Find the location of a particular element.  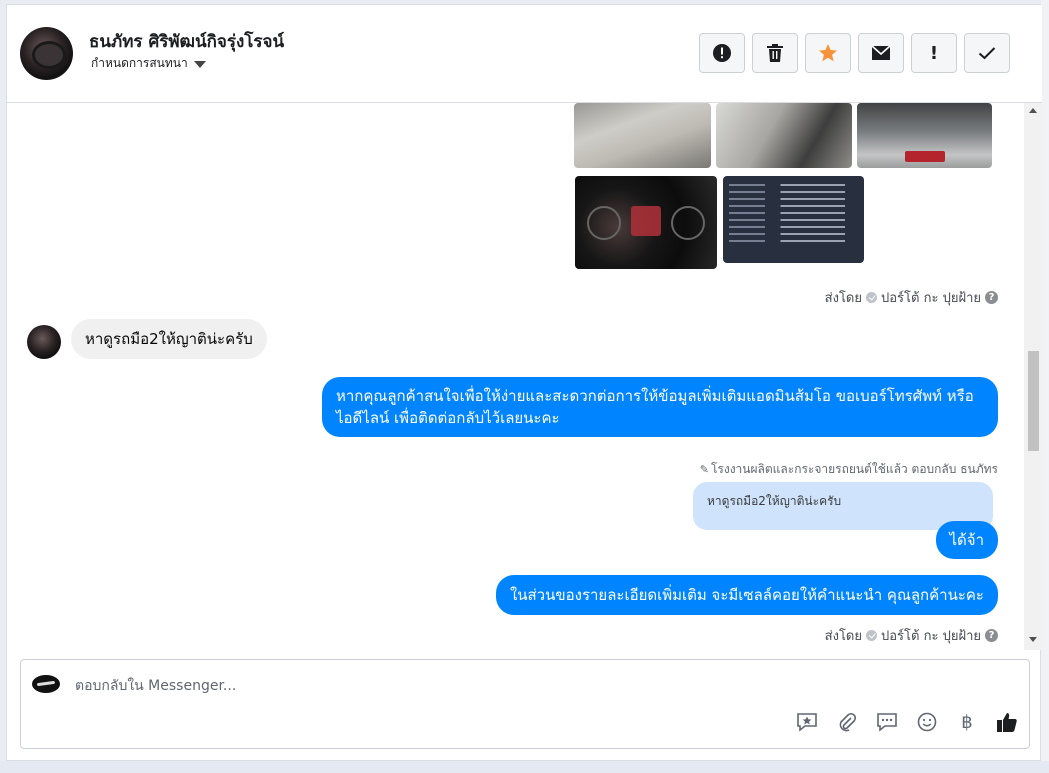

chat-icon is located at coordinates (887, 722).